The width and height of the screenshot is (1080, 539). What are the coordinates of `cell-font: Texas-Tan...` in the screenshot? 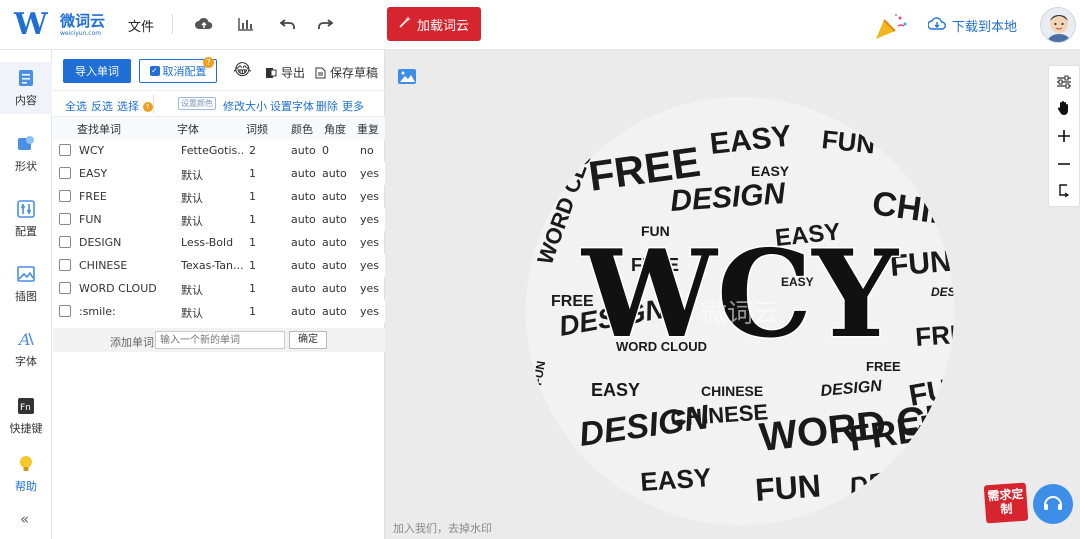 It's located at (212, 265).